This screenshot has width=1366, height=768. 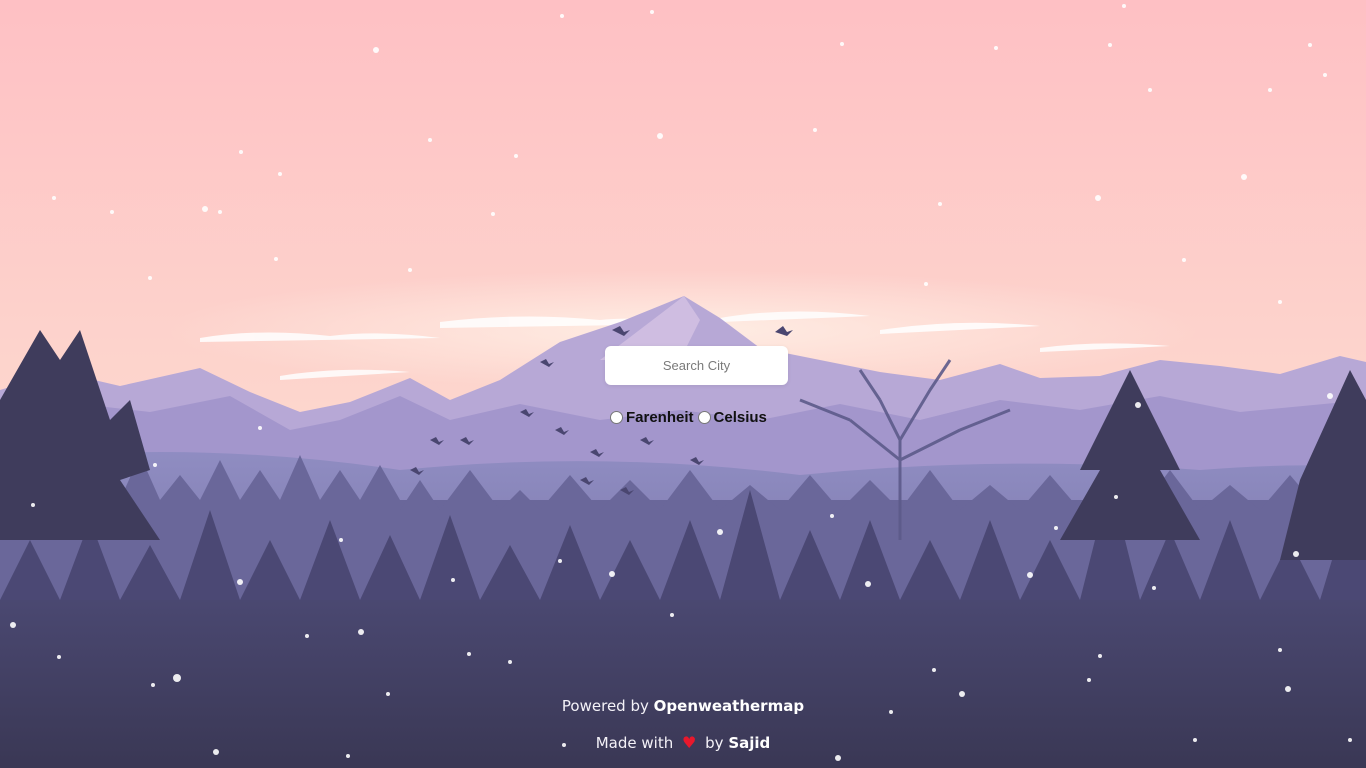 I want to click on celsius-radio, so click(x=704, y=417).